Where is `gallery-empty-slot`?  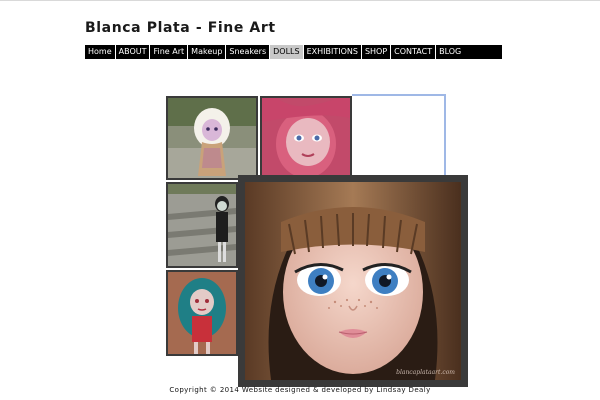
gallery-empty-slot is located at coordinates (399, 136).